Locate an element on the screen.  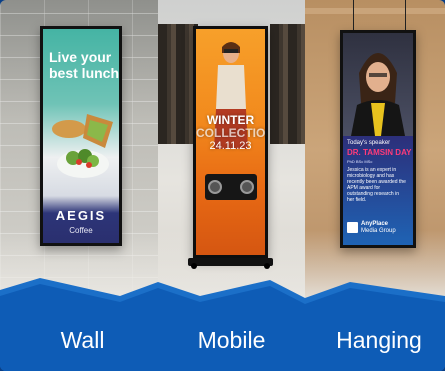
food-image is located at coordinates (82, 146).